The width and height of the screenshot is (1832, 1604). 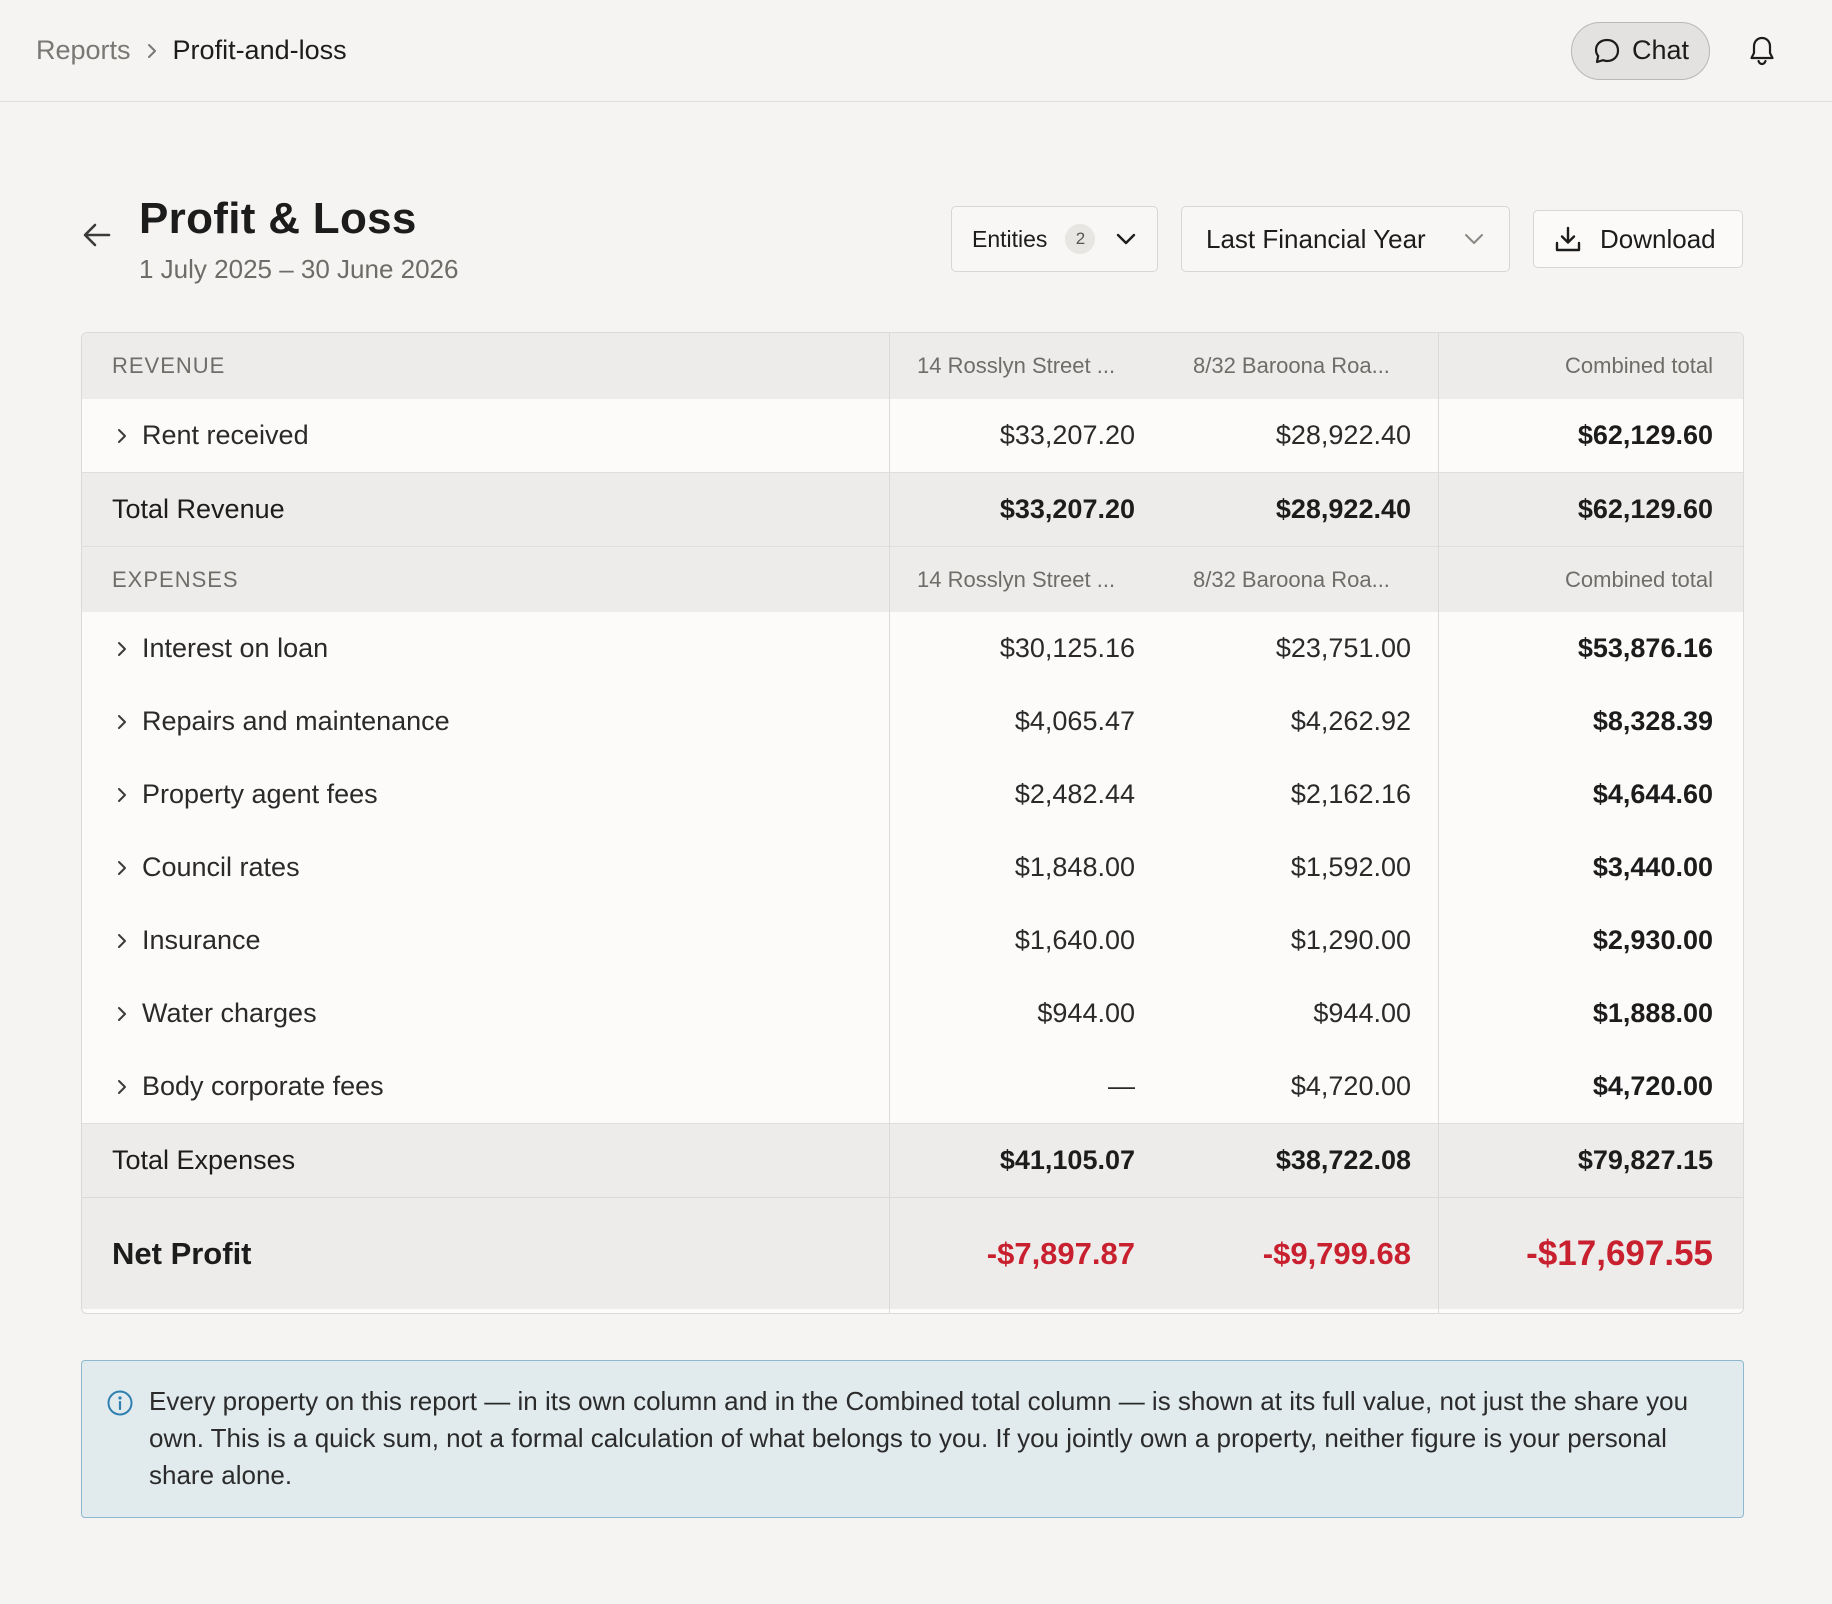 I want to click on revenue-heading: REVENUE, so click(x=169, y=365).